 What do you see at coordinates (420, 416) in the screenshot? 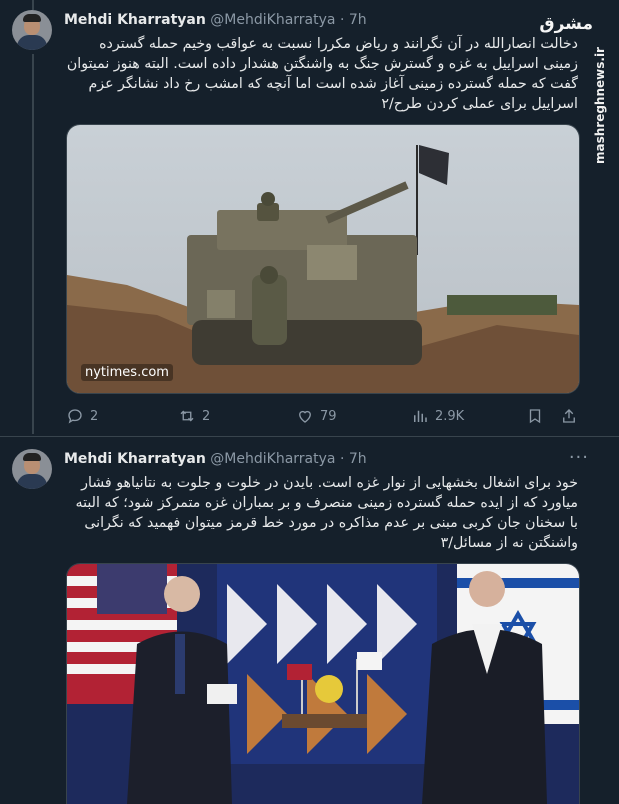
I see `analytics-icon` at bounding box center [420, 416].